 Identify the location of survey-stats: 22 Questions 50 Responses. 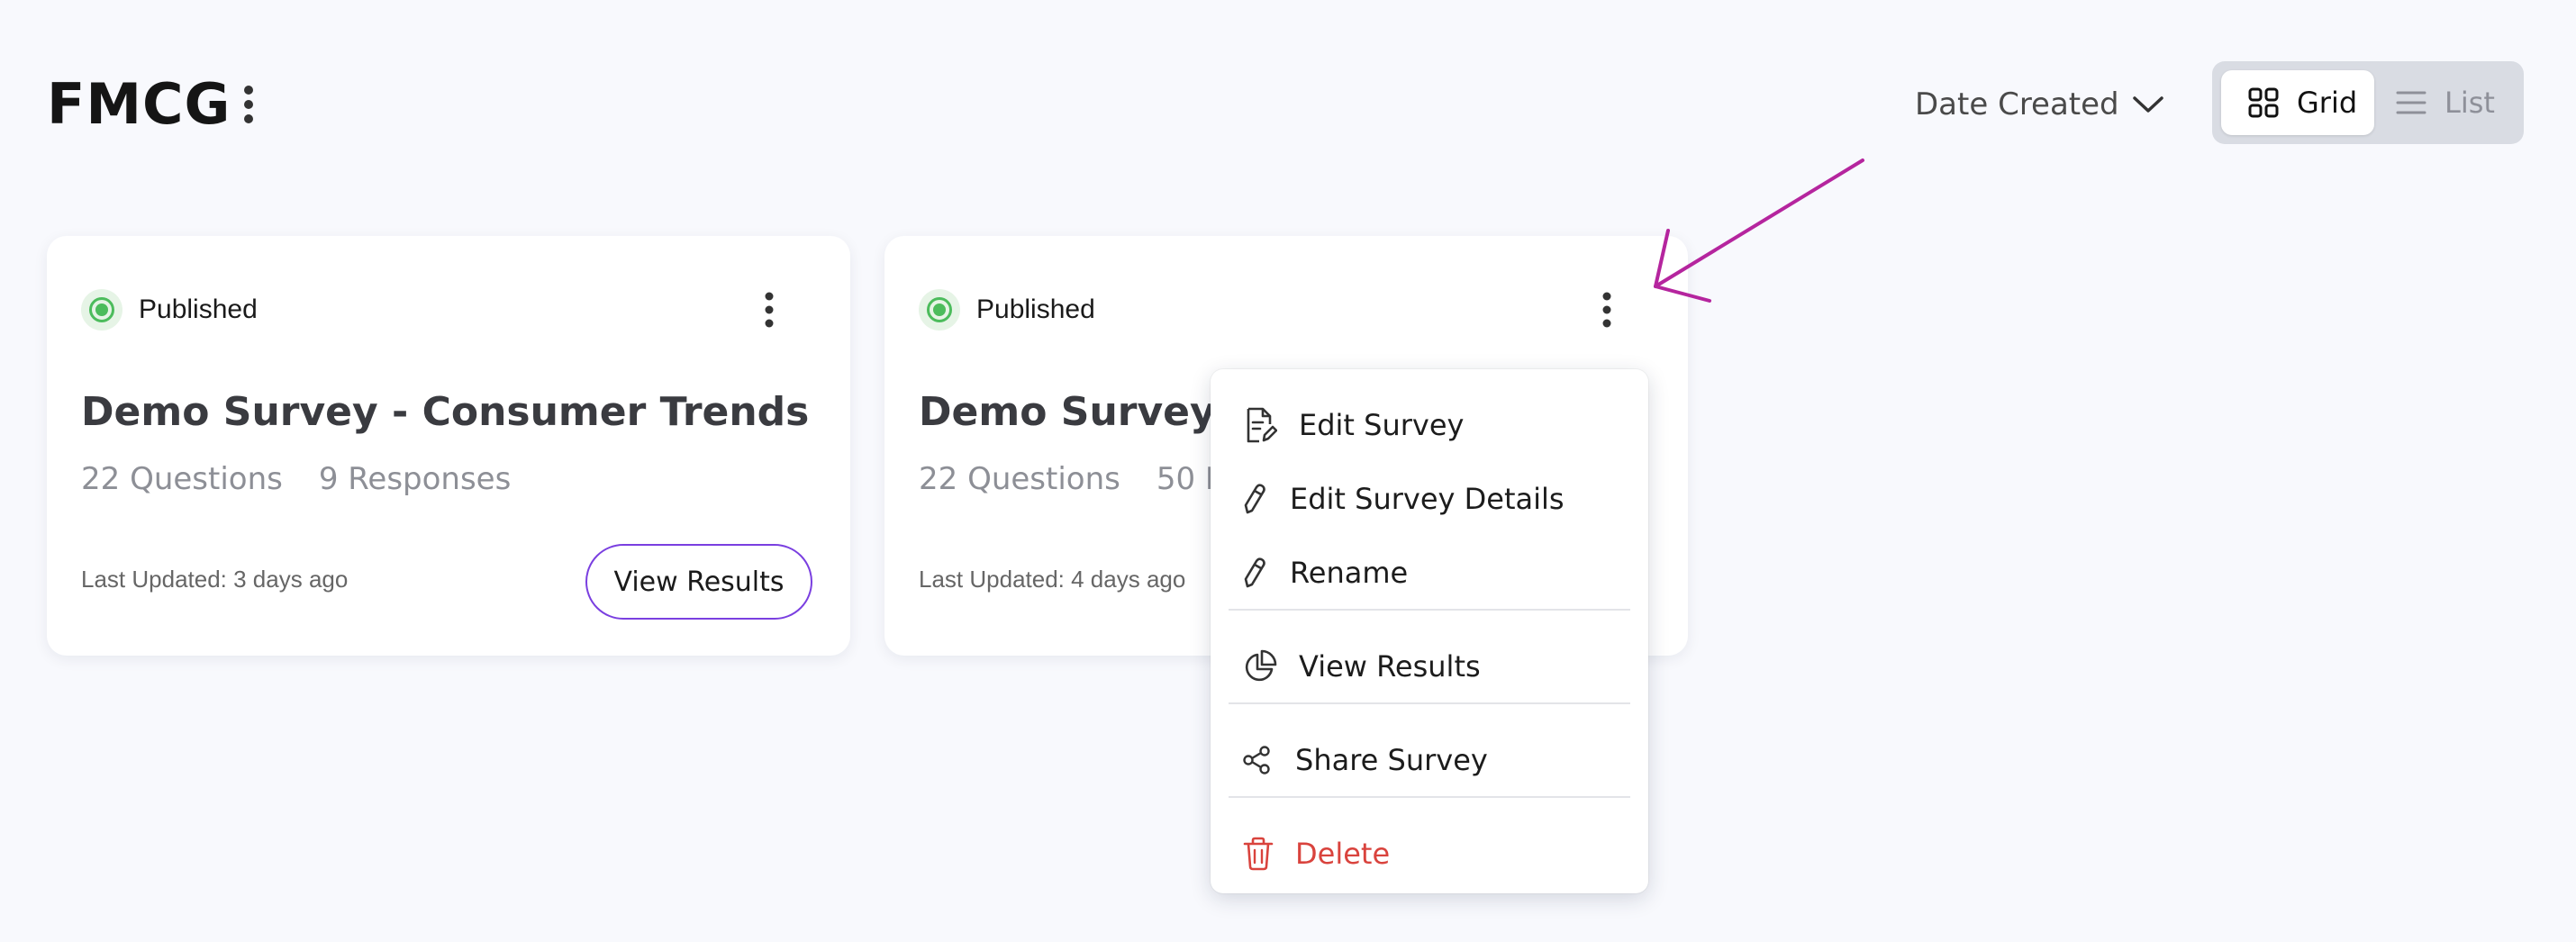
(1067, 479).